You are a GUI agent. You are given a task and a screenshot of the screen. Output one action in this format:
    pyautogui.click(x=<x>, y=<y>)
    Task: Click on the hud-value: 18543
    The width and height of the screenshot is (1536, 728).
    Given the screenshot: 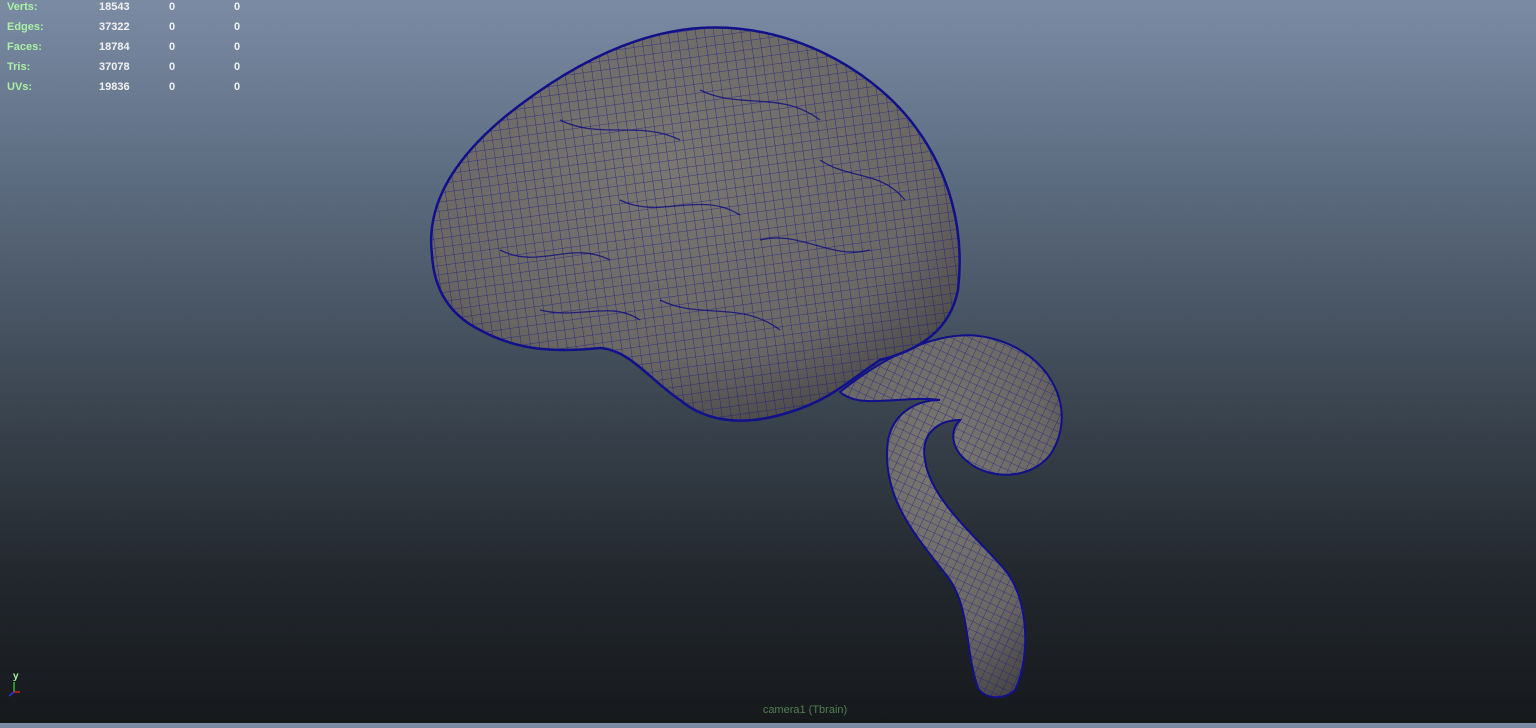 What is the action you would take?
    pyautogui.click(x=114, y=7)
    